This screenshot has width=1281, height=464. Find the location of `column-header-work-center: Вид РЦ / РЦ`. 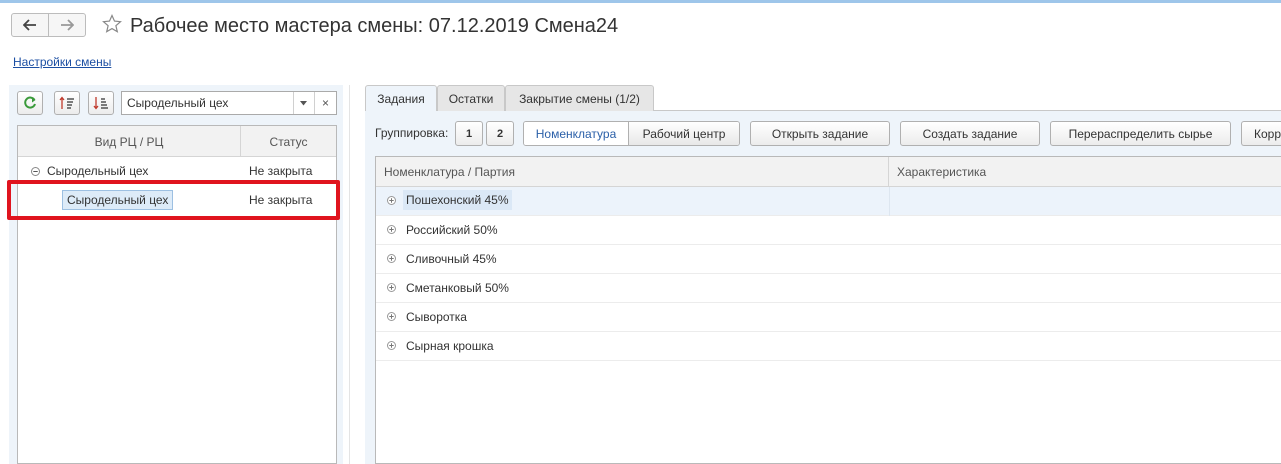

column-header-work-center: Вид РЦ / РЦ is located at coordinates (129, 141).